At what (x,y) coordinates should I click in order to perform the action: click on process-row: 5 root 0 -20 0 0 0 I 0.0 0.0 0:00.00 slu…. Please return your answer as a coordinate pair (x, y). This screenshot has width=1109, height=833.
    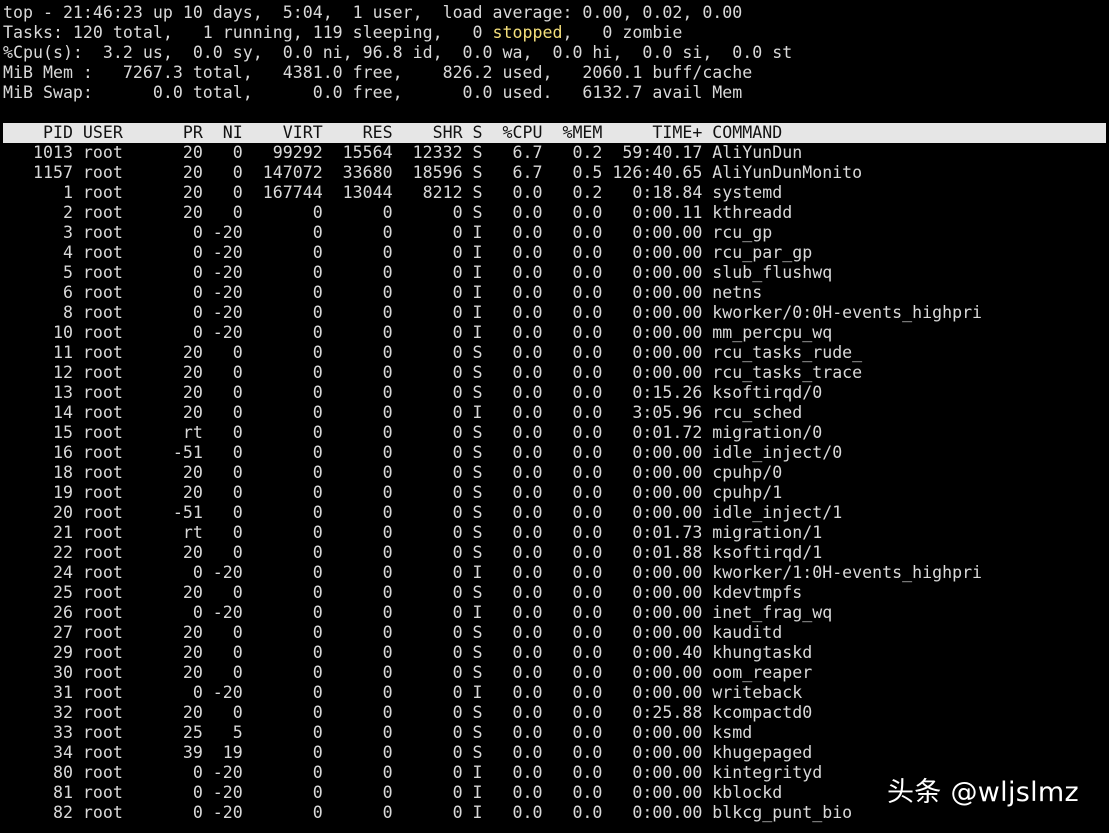
    Looking at the image, I should click on (418, 272).